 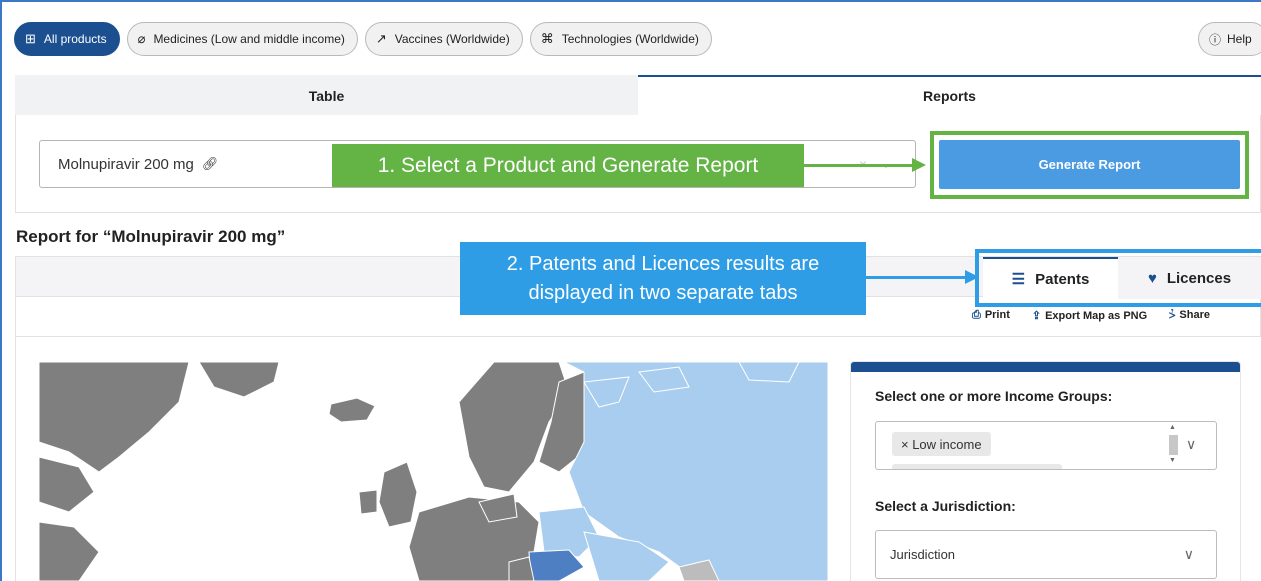 What do you see at coordinates (941, 444) in the screenshot?
I see `income-chip: × Low income` at bounding box center [941, 444].